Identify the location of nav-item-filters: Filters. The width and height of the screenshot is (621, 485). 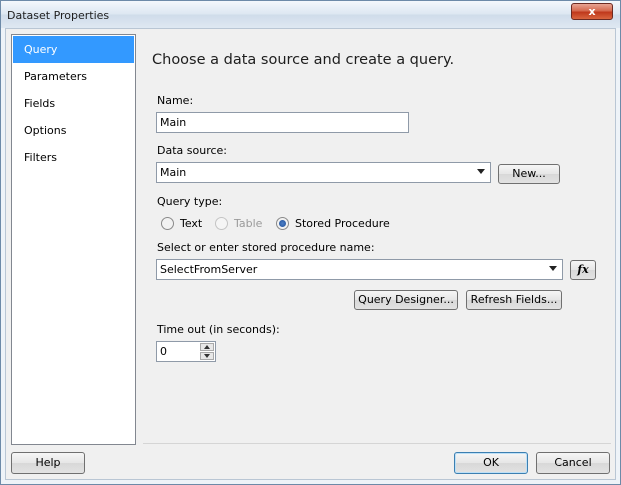
(73, 157).